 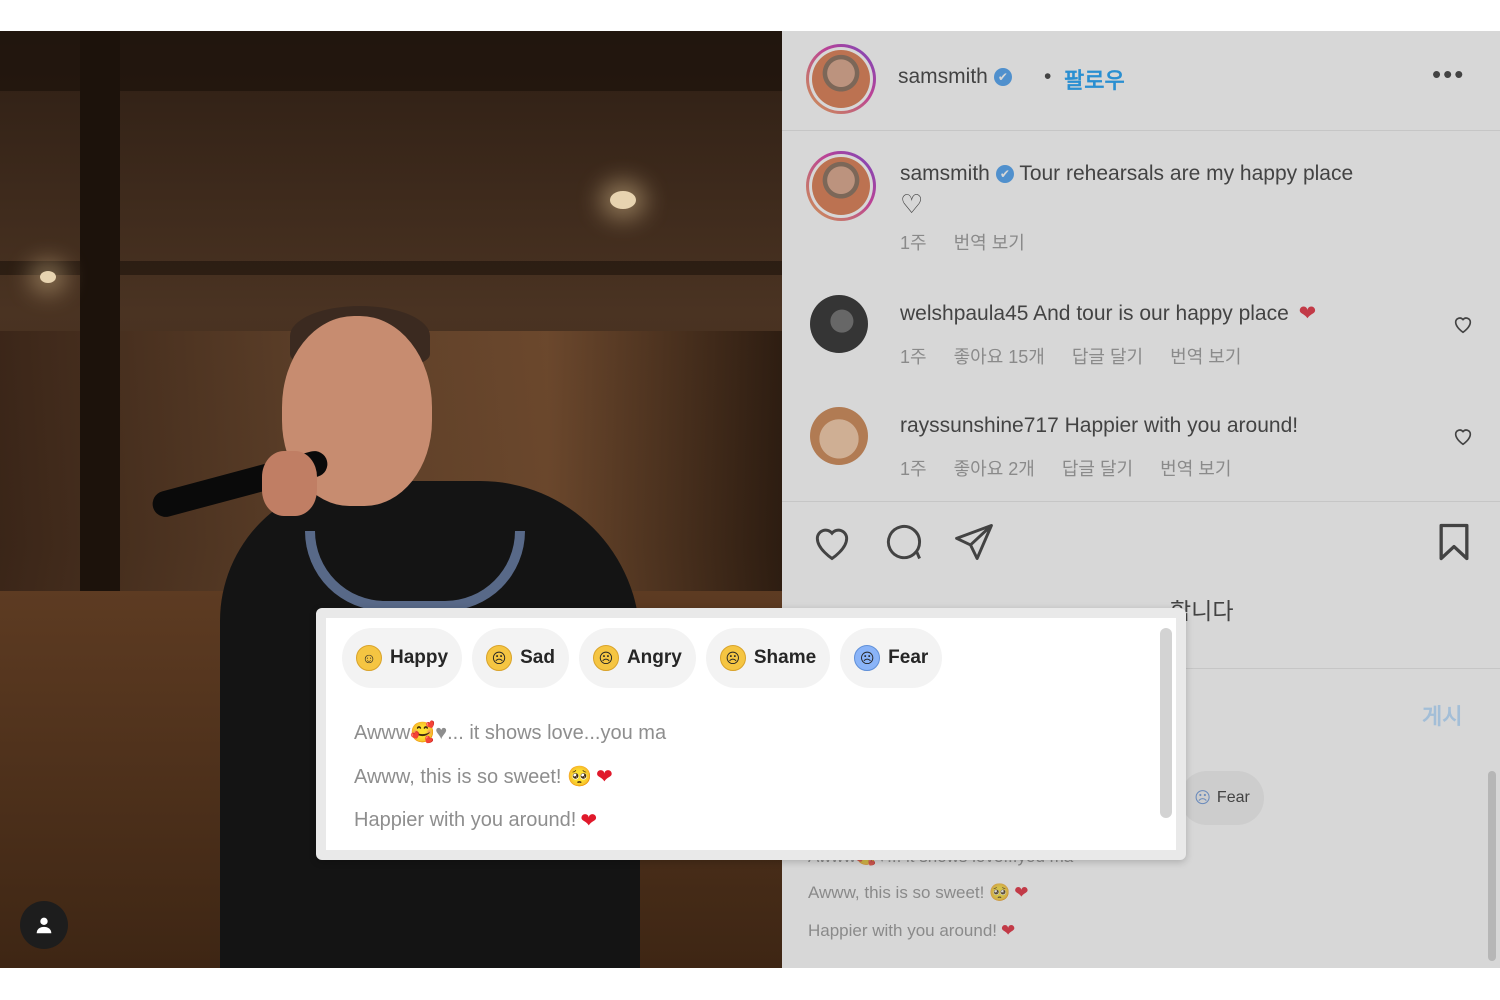 I want to click on background-suggestion: Awww, this is so sweet! 🥺 ❤, so click(x=918, y=893).